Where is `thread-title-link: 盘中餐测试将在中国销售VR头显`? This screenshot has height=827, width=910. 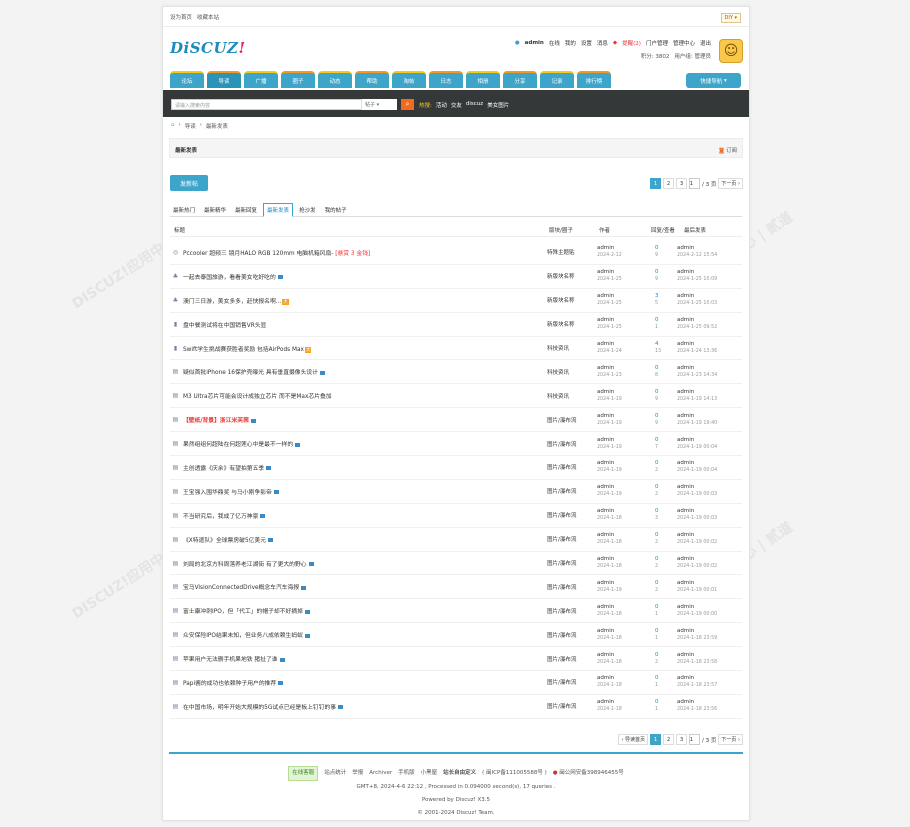 thread-title-link: 盘中餐测试将在中国销售VR头显 is located at coordinates (224, 326).